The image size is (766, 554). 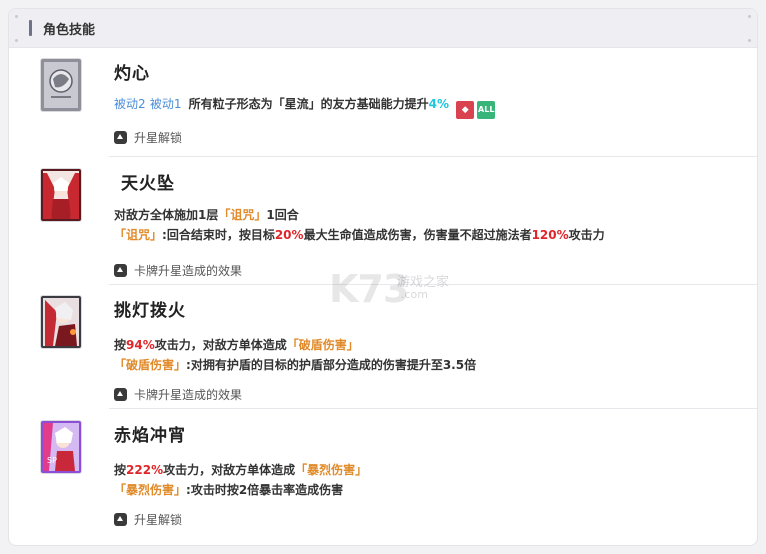 I want to click on skill-effect-line: 按222%攻击力，对敌方单体造成「暴烈伤害」, so click(x=241, y=470).